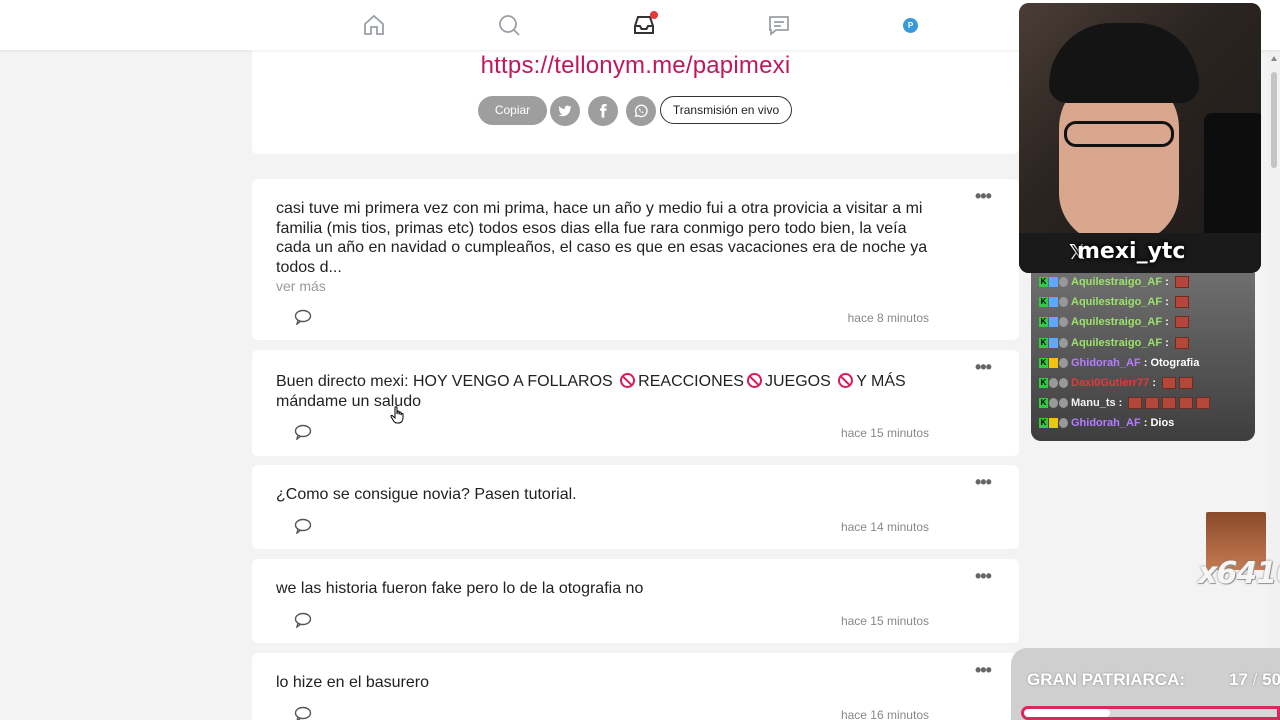  I want to click on streamer-handle: mexi_ytc, so click(1131, 251).